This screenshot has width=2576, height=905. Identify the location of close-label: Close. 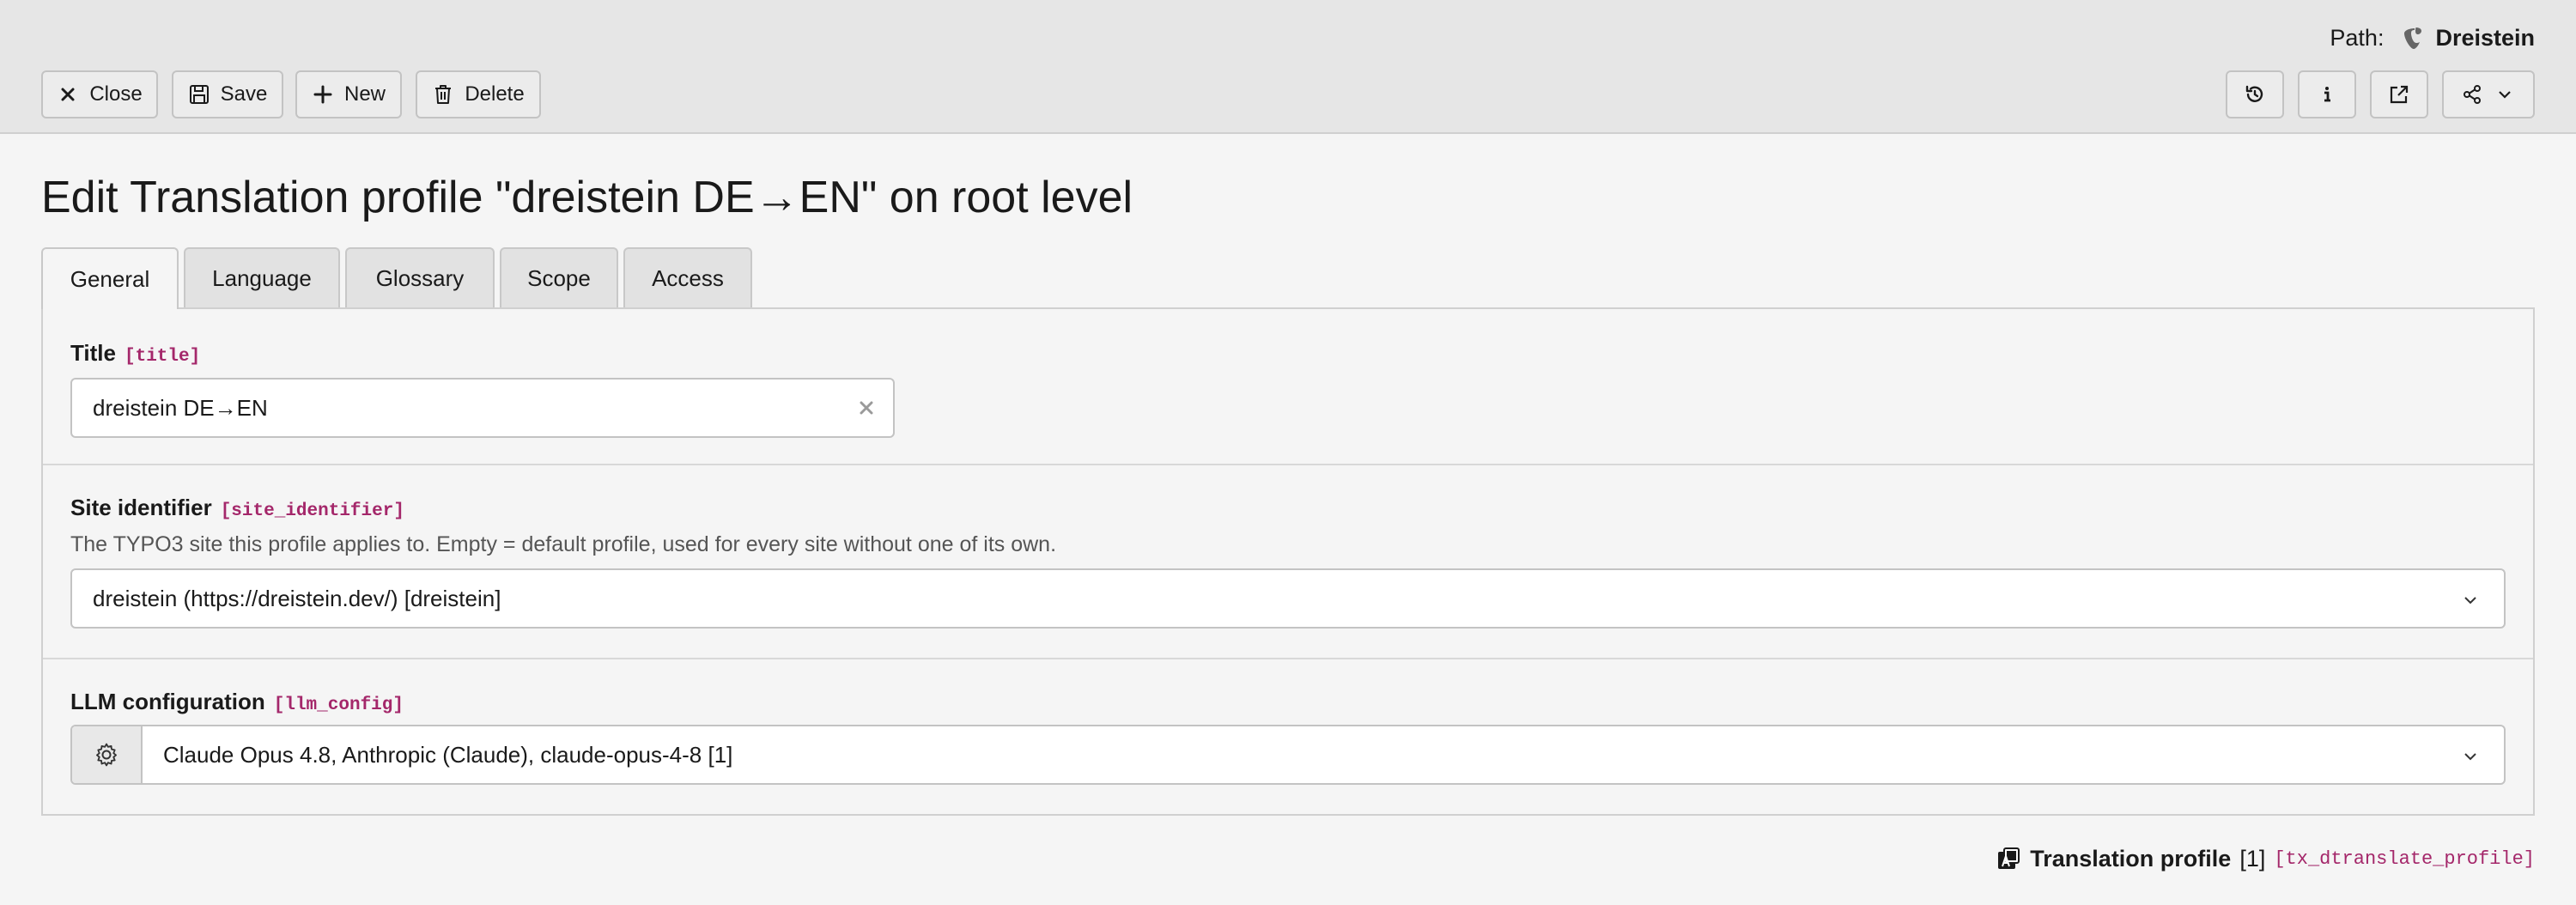
(116, 94).